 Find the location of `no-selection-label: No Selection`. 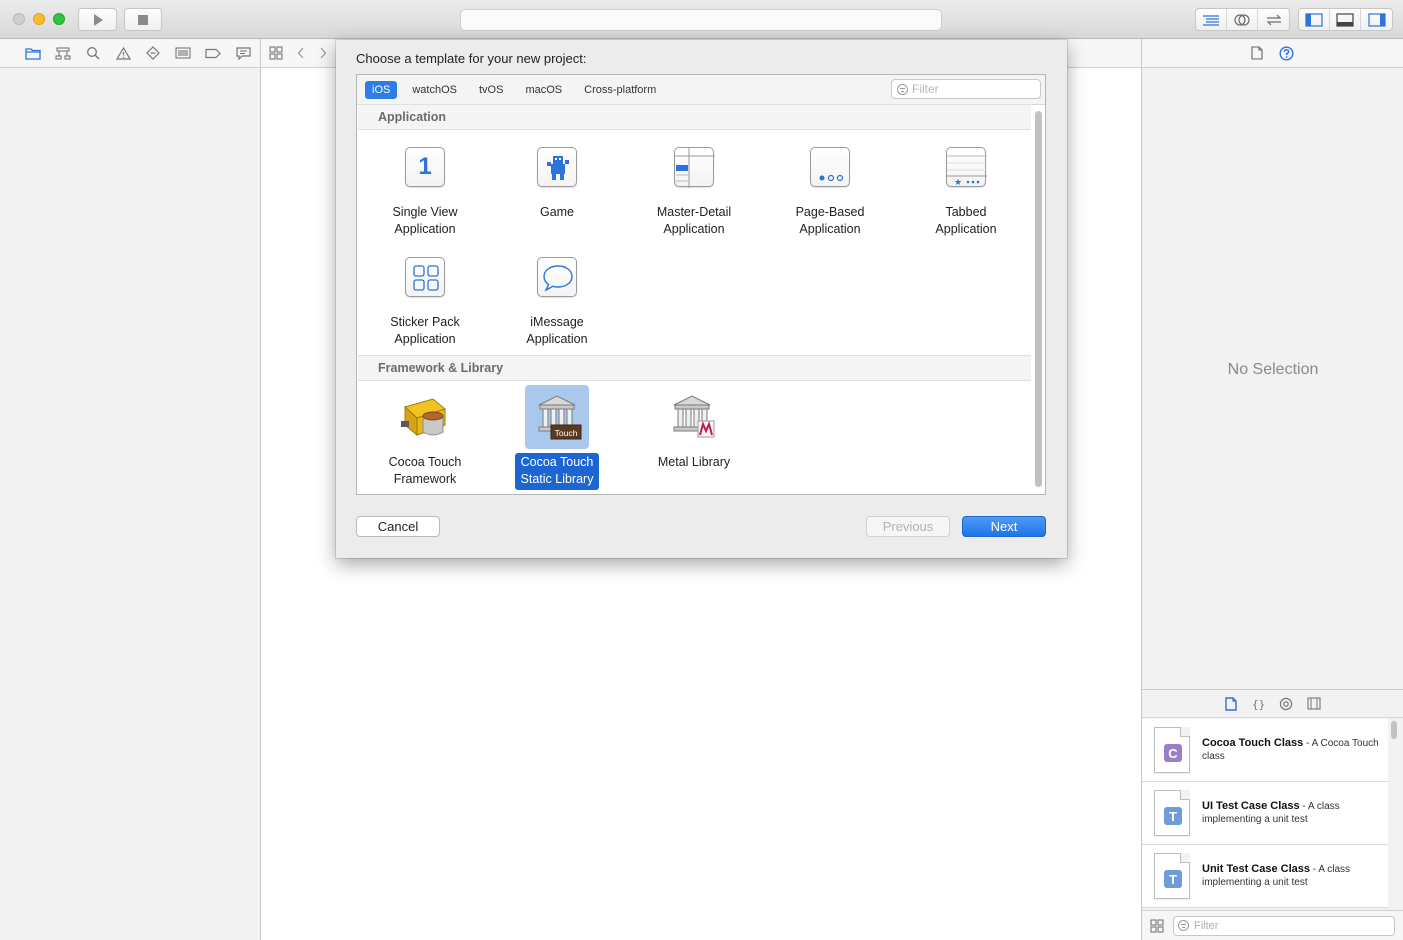

no-selection-label: No Selection is located at coordinates (1273, 369).